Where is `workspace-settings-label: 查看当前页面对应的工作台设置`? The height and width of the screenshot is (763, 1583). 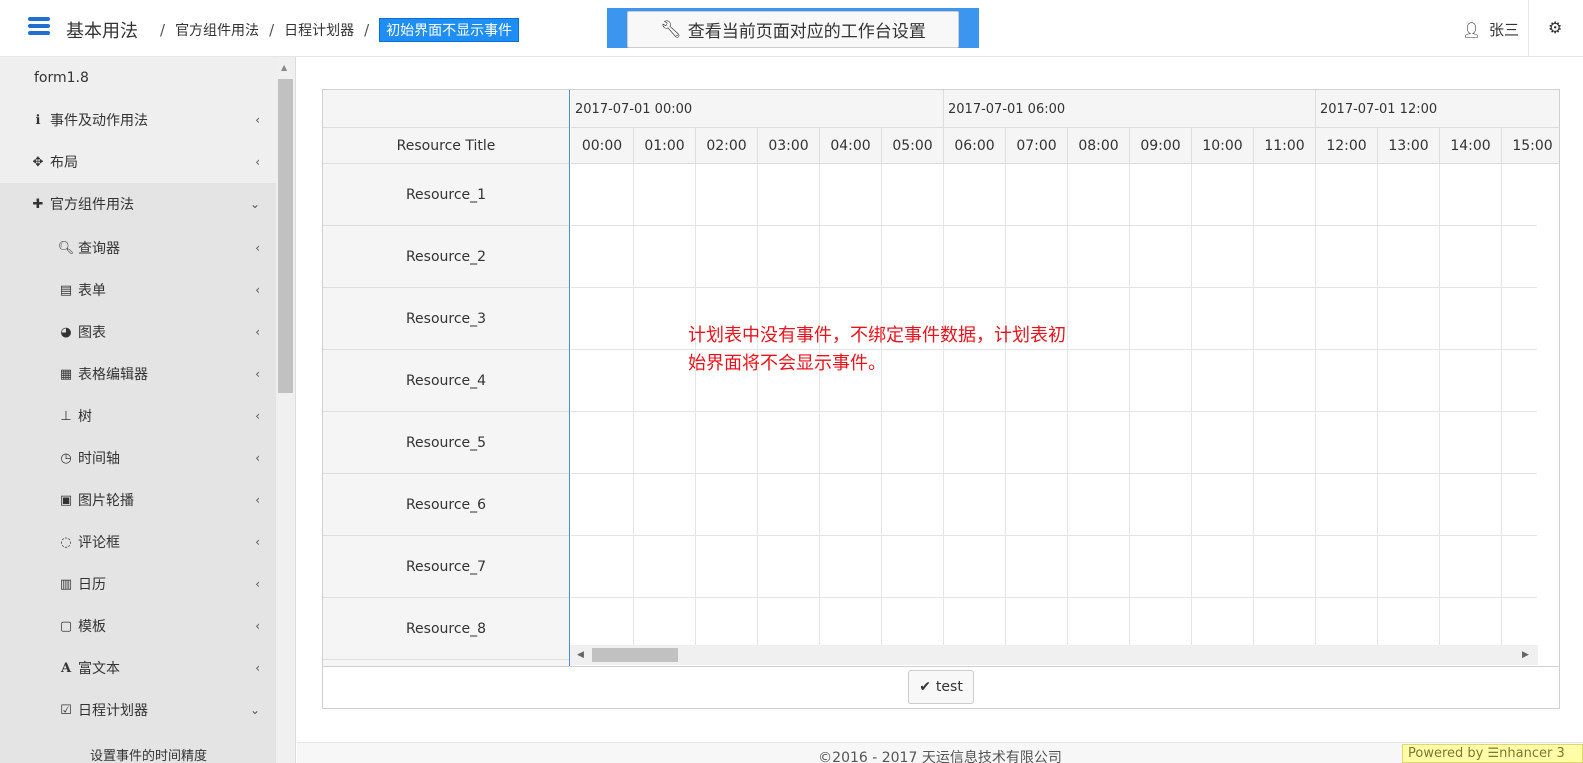 workspace-settings-label: 查看当前页面对应的工作台设置 is located at coordinates (806, 32).